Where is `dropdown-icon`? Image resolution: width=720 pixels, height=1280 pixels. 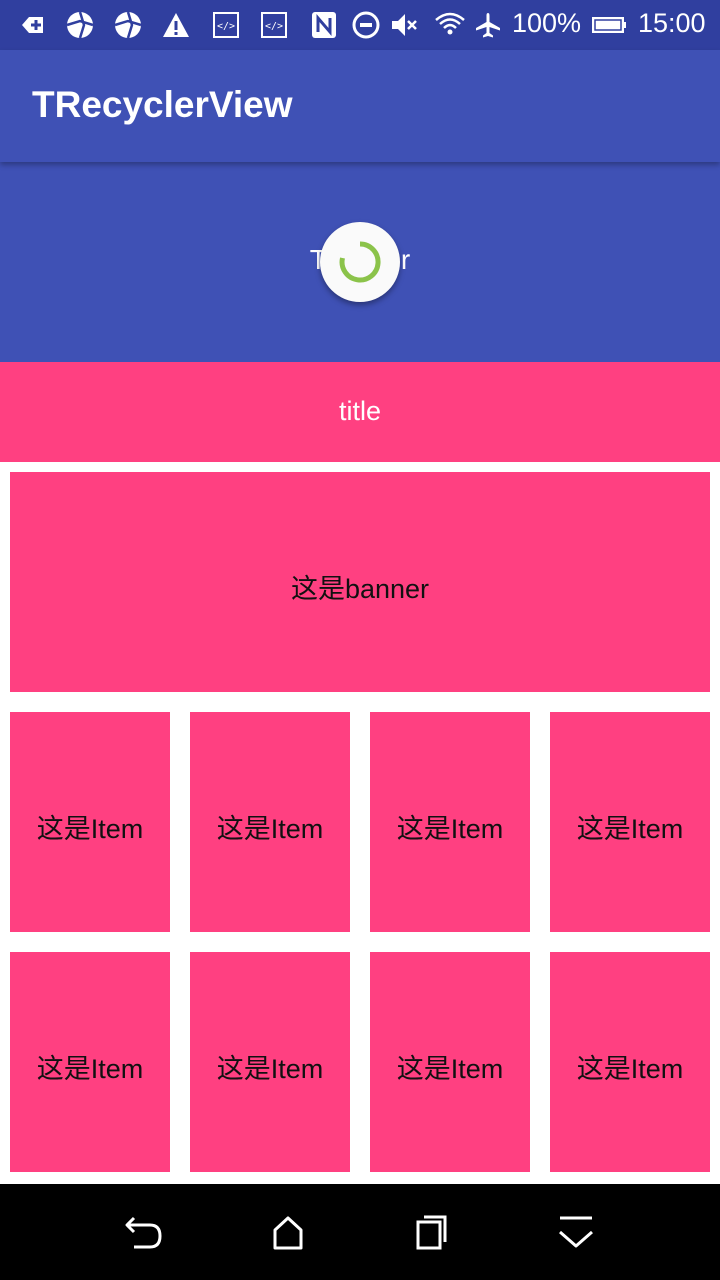 dropdown-icon is located at coordinates (576, 1232).